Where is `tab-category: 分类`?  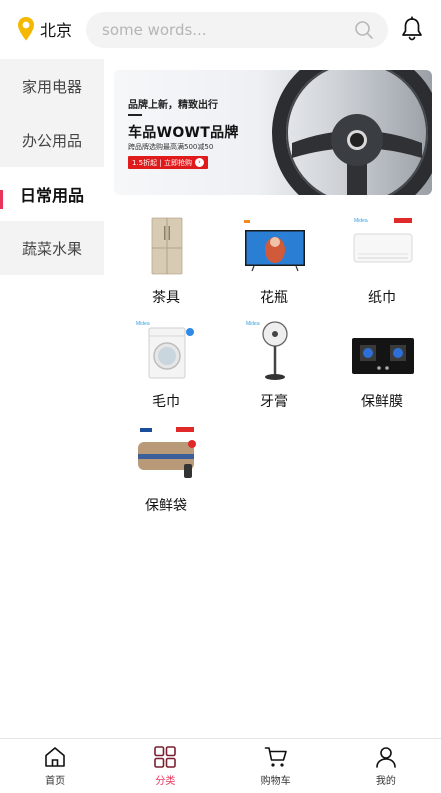
tab-category: 分类 is located at coordinates (165, 766).